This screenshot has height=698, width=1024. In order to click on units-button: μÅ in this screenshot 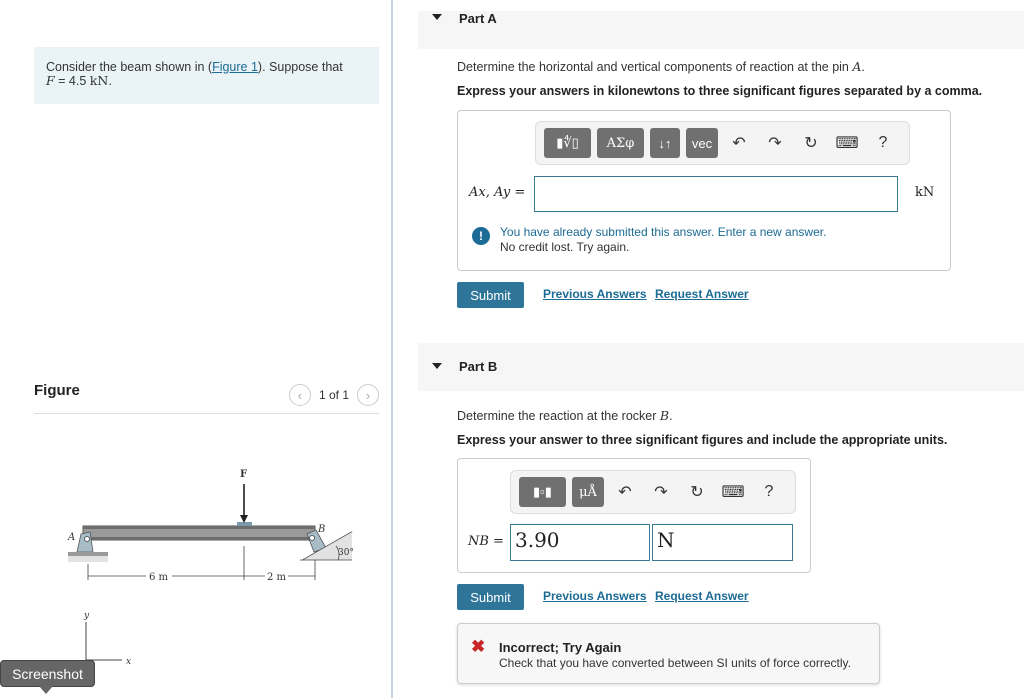, I will do `click(588, 492)`.